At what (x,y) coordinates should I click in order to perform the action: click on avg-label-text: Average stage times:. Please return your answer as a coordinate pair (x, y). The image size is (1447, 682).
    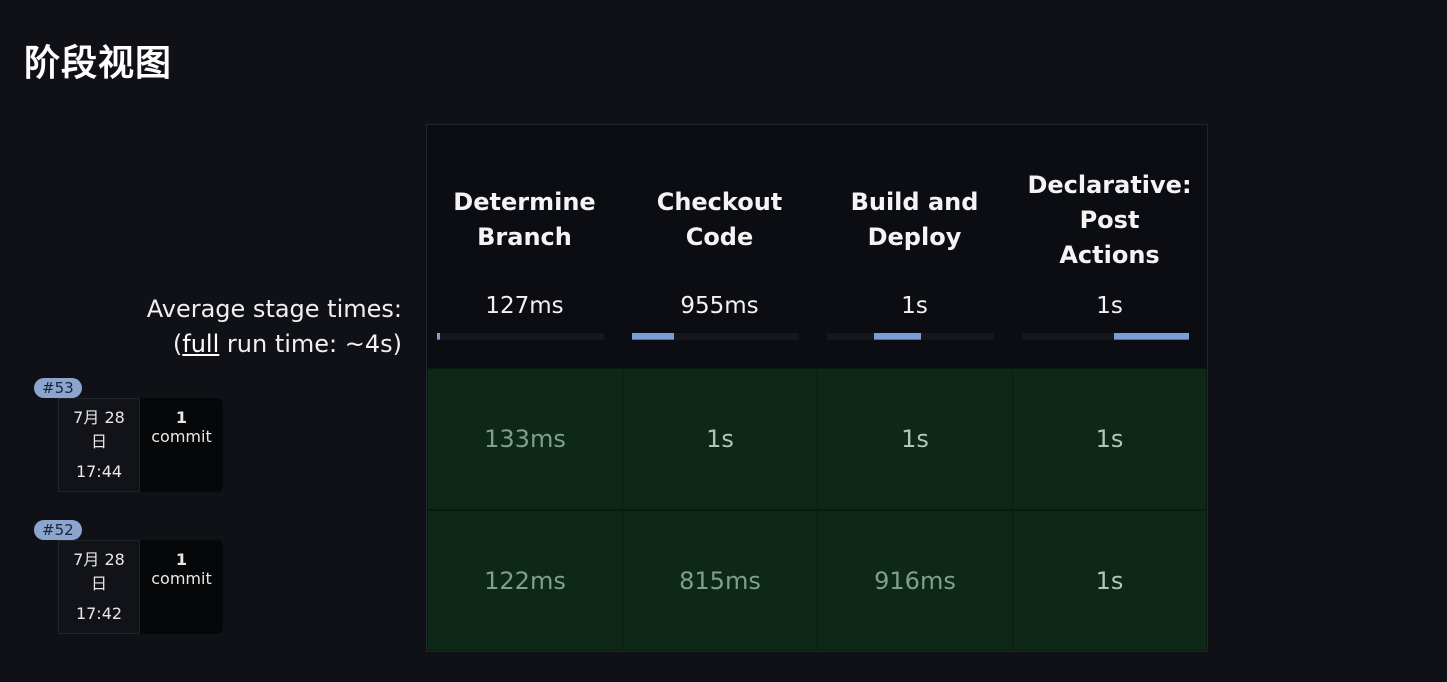
    Looking at the image, I should click on (274, 309).